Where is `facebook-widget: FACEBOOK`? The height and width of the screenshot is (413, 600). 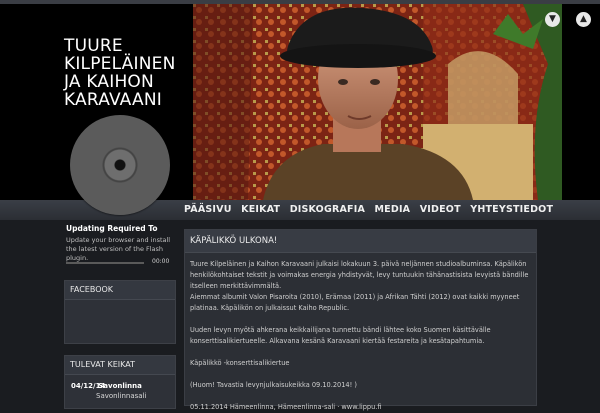
facebook-widget: FACEBOOK is located at coordinates (120, 312).